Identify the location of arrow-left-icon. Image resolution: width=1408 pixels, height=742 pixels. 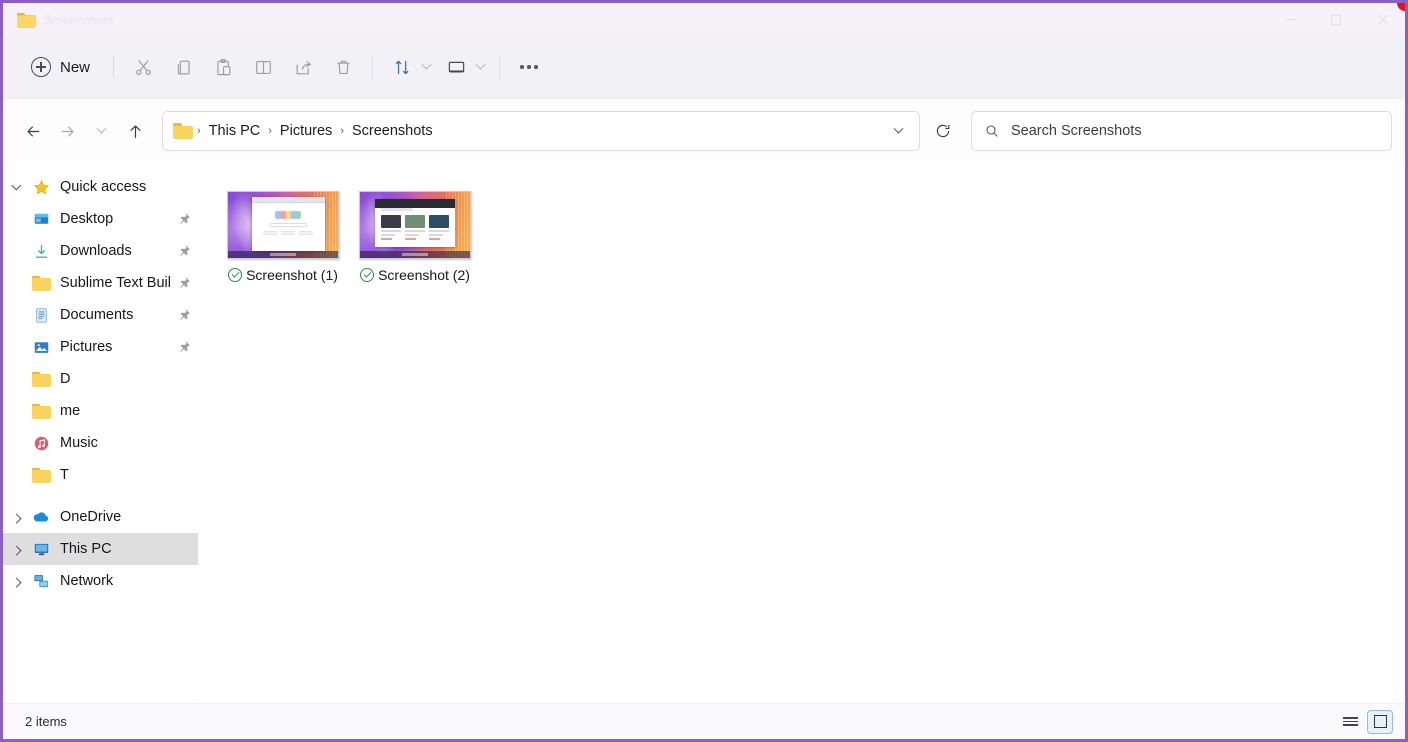
(33, 131).